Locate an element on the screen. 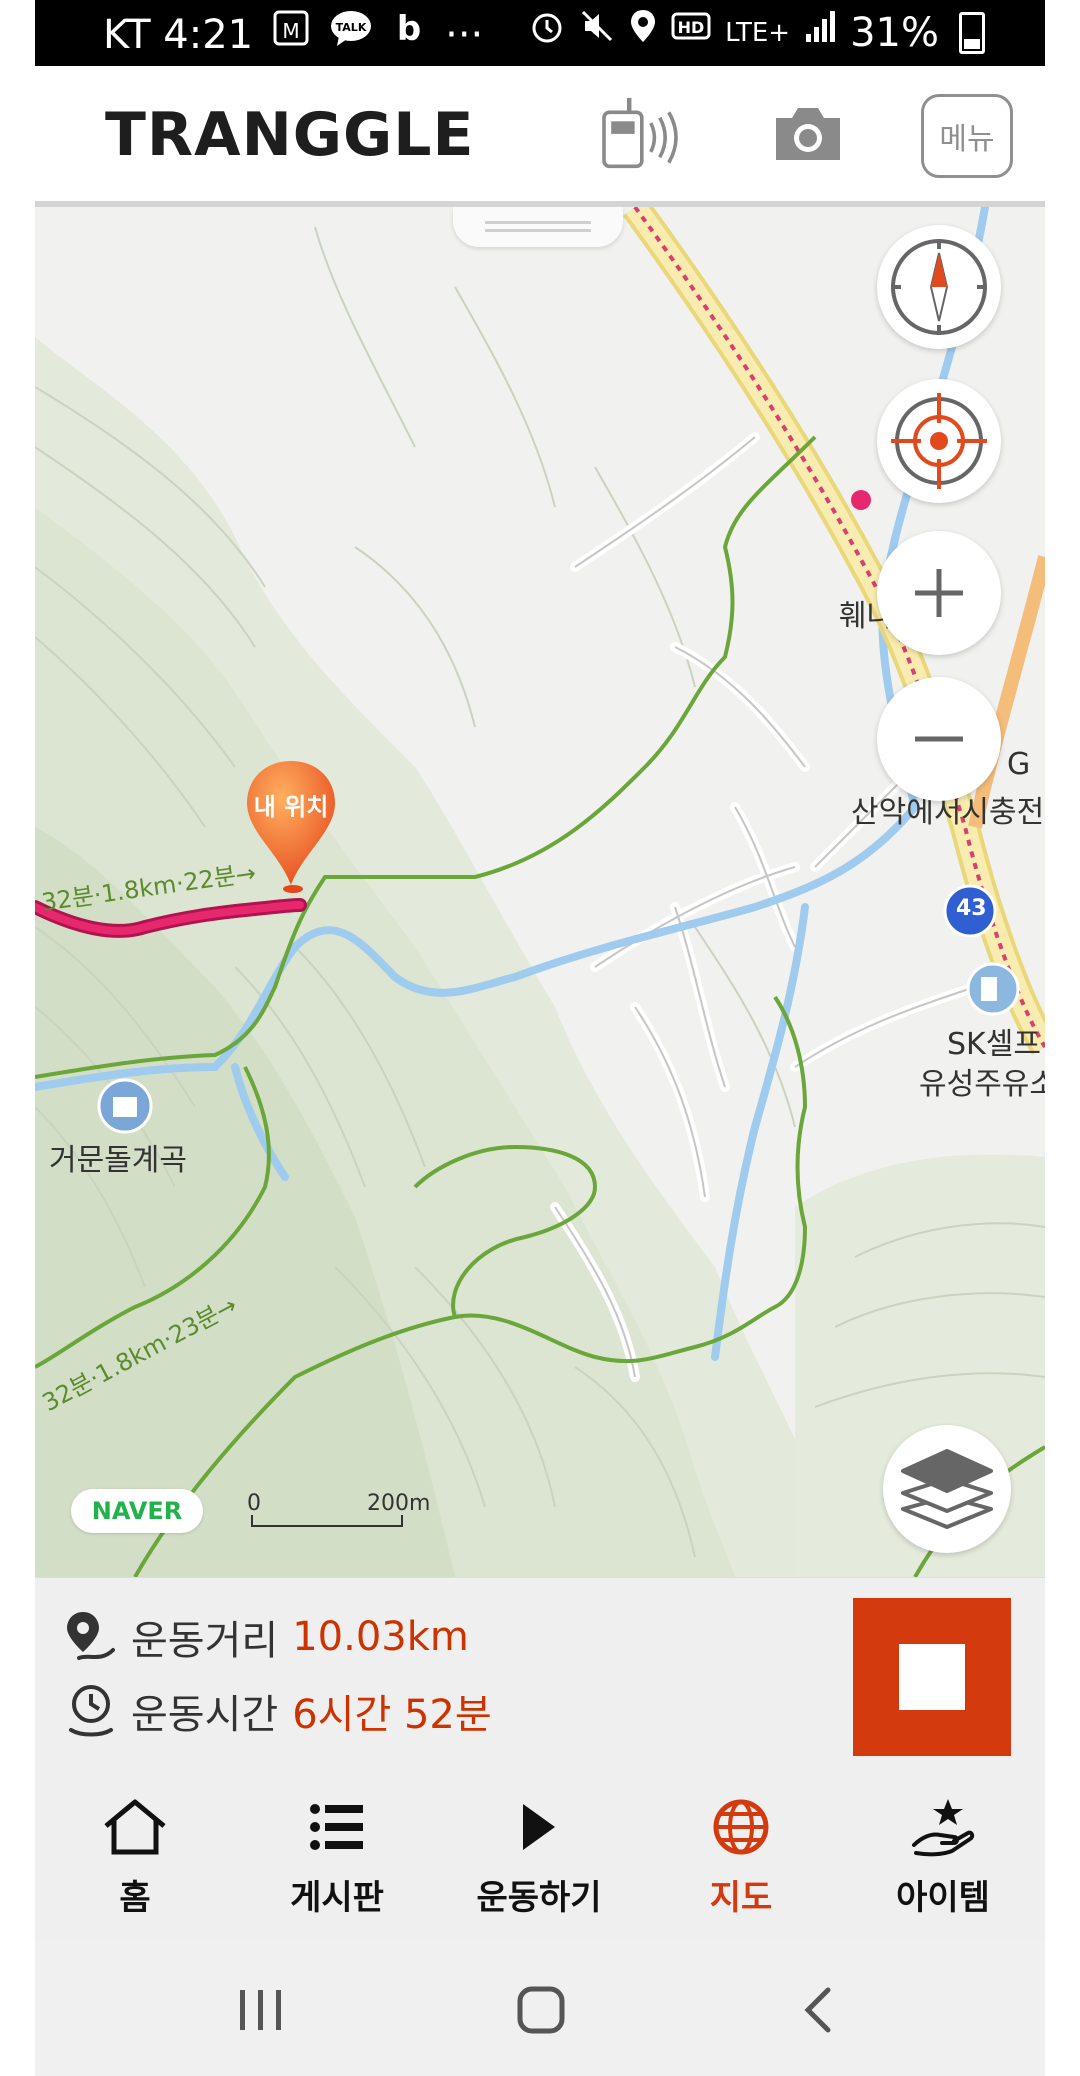  carrier-time: KT 4:21 is located at coordinates (178, 34).